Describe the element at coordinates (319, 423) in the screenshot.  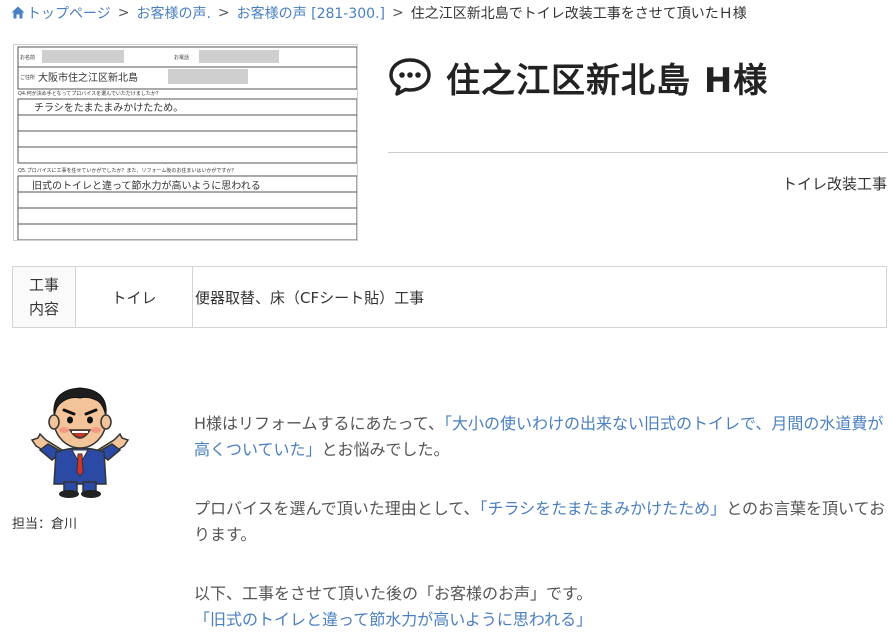
I see `intro-text: H様はリフォームするにあたって、` at that location.